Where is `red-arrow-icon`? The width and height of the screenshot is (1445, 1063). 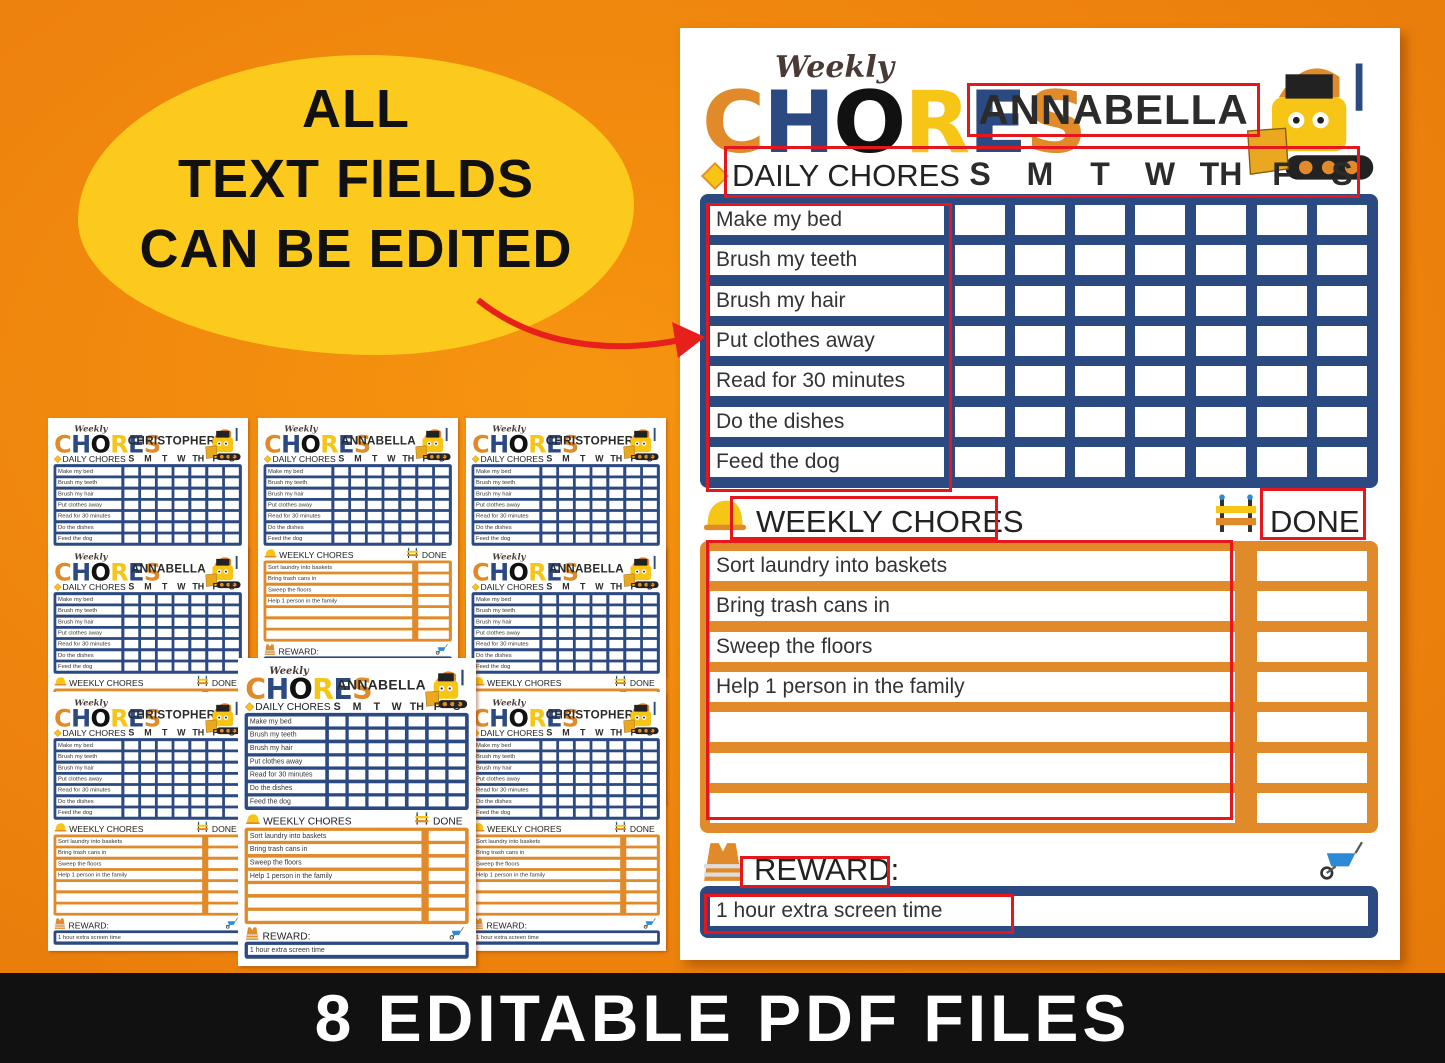
red-arrow-icon is located at coordinates (590, 327).